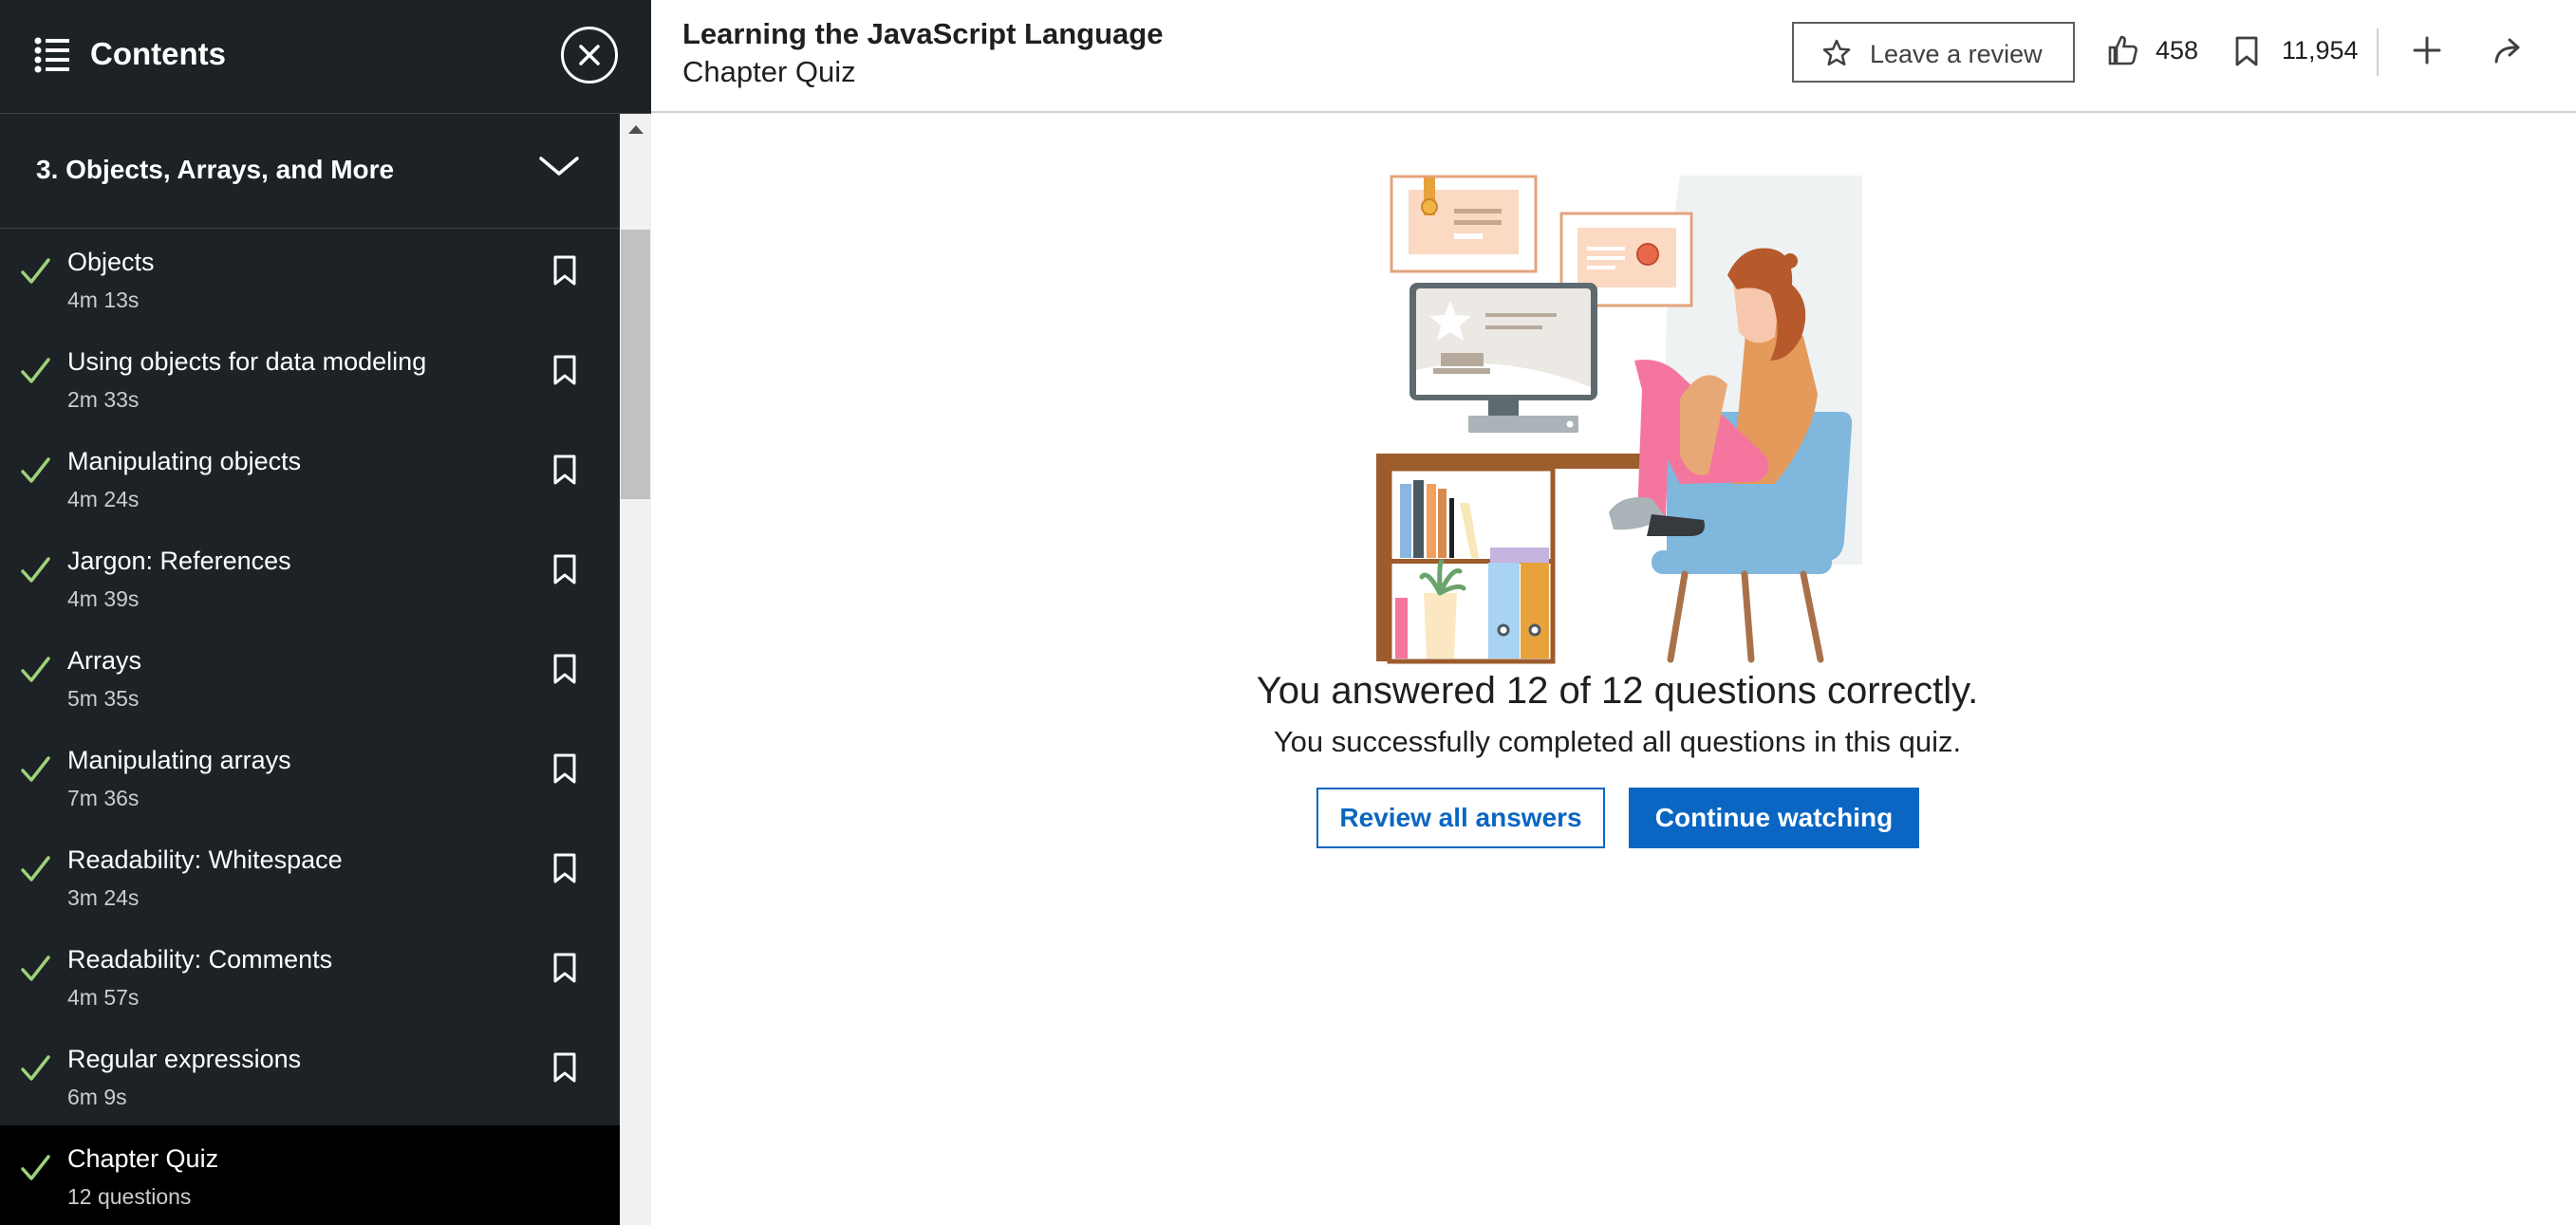 The width and height of the screenshot is (2576, 1225). I want to click on sidebar-item-title: Chapter Quiz, so click(143, 1158).